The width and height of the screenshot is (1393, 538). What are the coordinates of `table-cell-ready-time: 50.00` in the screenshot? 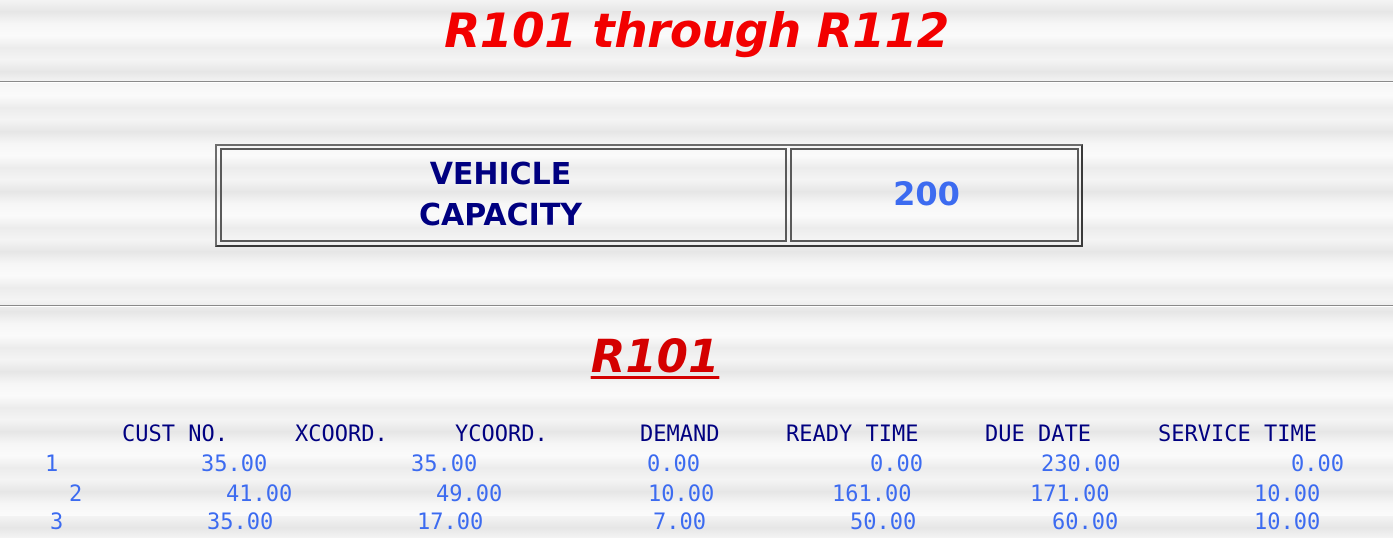 It's located at (883, 522).